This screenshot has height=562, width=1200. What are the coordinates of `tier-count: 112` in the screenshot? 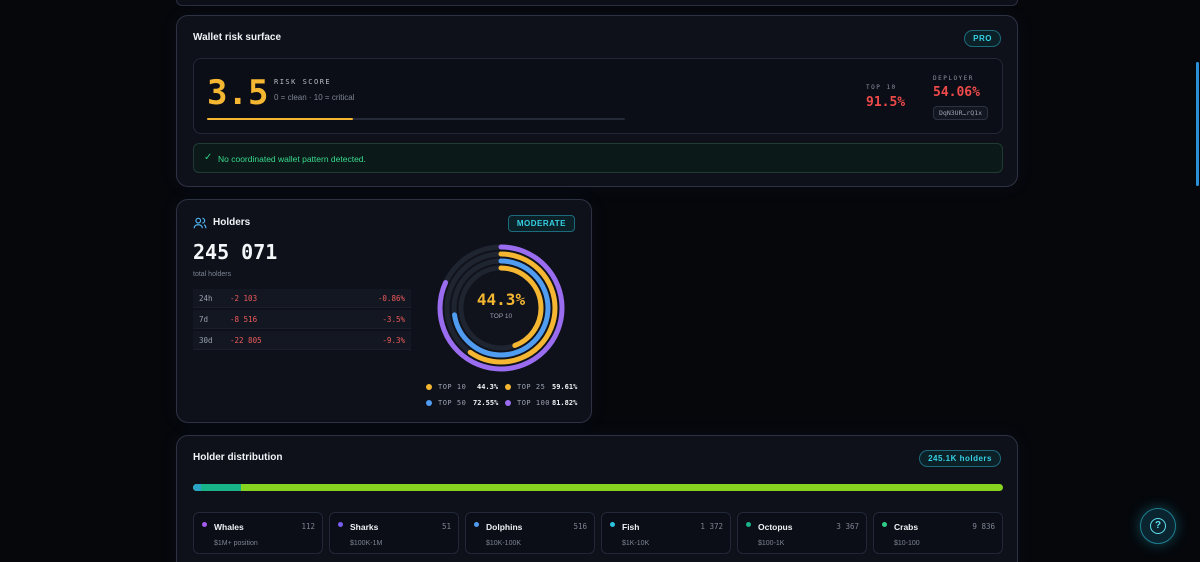 It's located at (308, 526).